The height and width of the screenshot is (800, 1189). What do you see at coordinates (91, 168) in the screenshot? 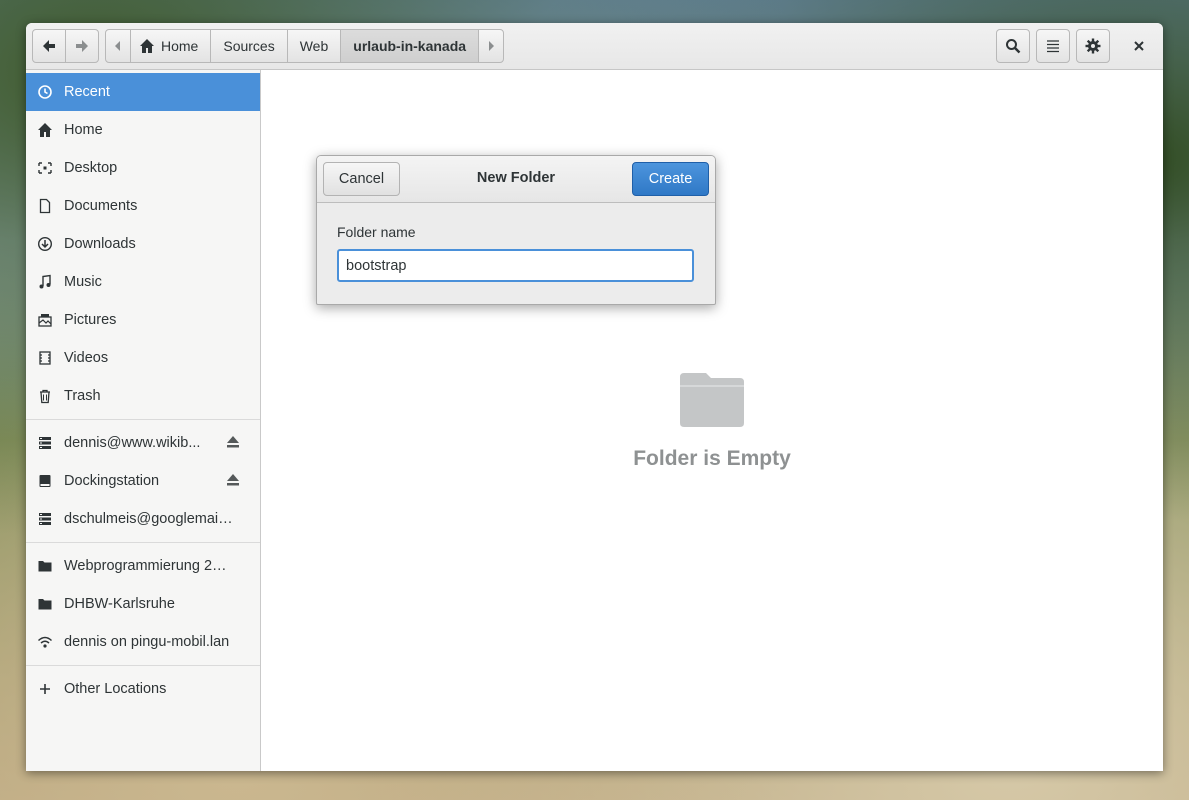
I see `sidebar-item-label: Desktop` at bounding box center [91, 168].